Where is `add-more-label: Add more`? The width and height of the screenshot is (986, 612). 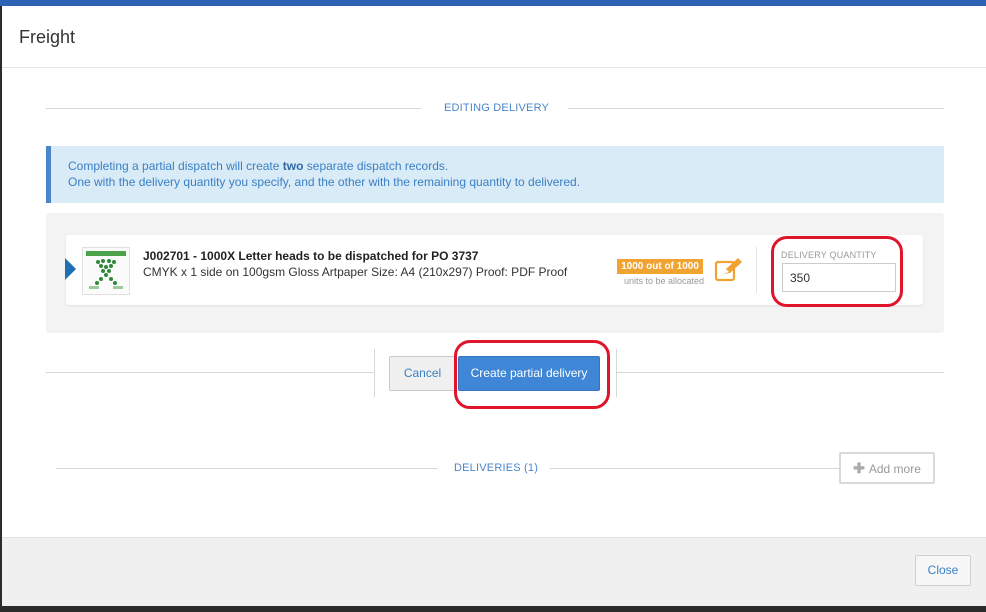
add-more-label: Add more is located at coordinates (894, 469).